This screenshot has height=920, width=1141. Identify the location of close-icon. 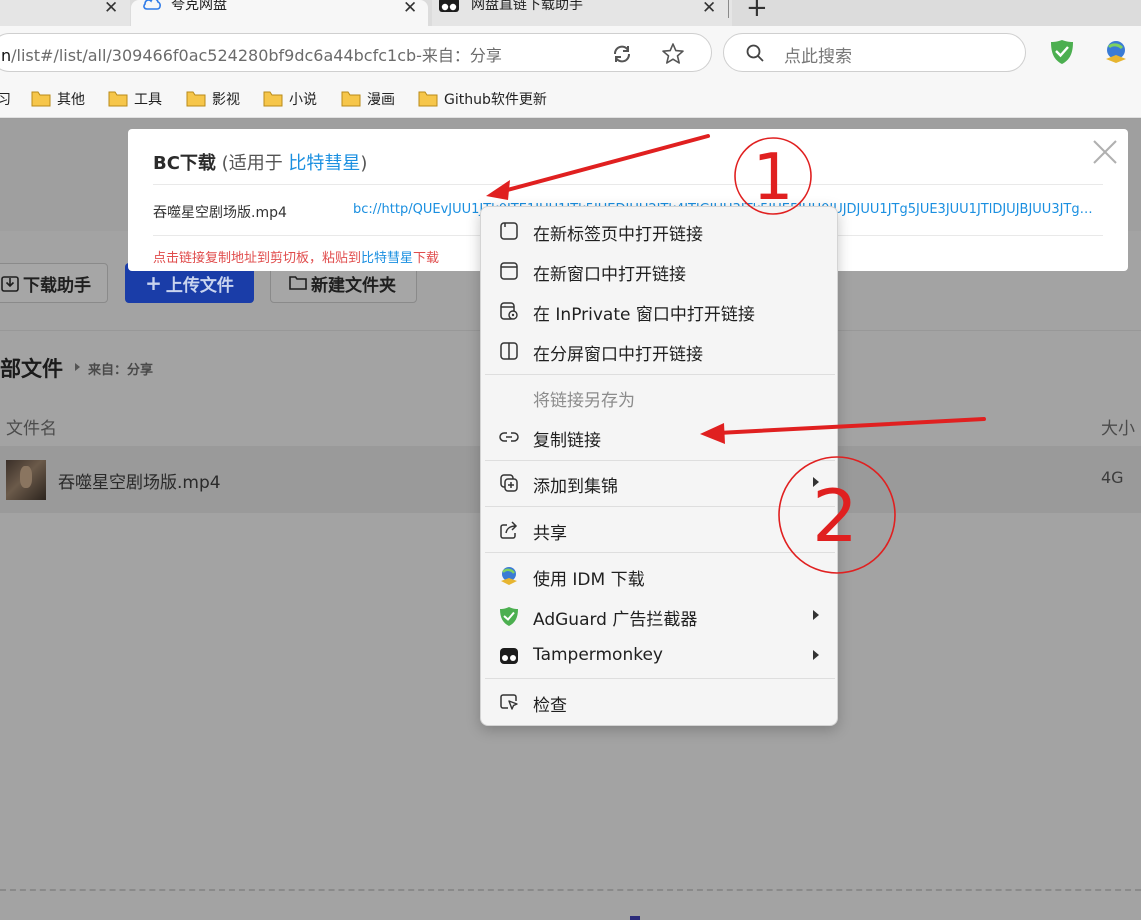
(1105, 152).